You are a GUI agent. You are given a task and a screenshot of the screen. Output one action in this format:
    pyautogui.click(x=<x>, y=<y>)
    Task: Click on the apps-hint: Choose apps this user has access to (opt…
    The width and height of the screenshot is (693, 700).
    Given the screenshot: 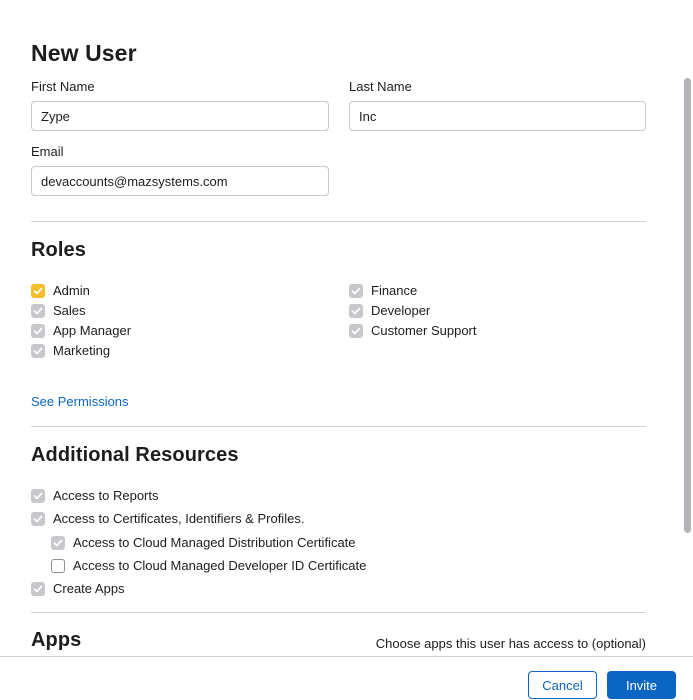 What is the action you would take?
    pyautogui.click(x=510, y=643)
    